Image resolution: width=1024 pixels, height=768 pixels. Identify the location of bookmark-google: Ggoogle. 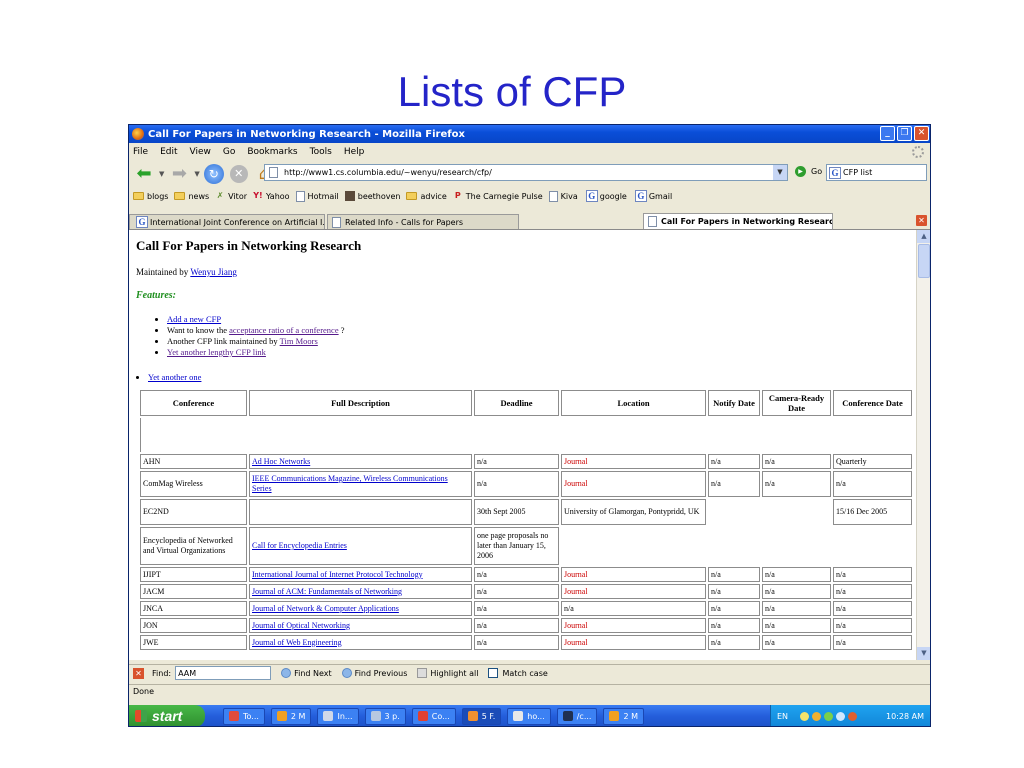
(605, 196).